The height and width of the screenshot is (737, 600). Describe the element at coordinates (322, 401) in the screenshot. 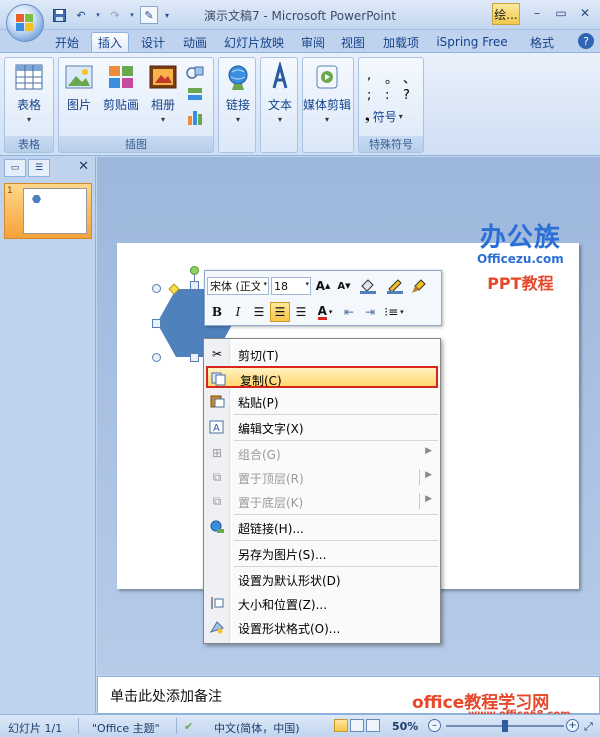

I see `menu-item-paste: 粘贴(P)` at that location.